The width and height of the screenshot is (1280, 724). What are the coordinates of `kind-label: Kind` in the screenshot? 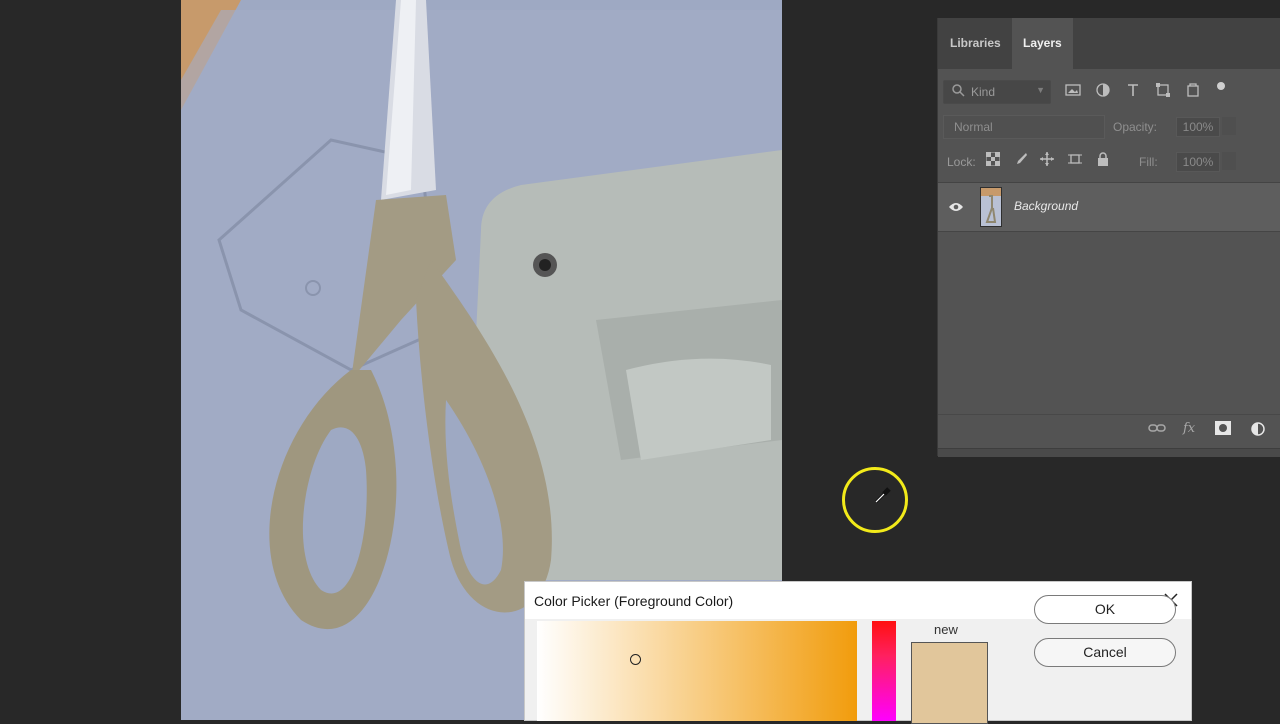 It's located at (983, 92).